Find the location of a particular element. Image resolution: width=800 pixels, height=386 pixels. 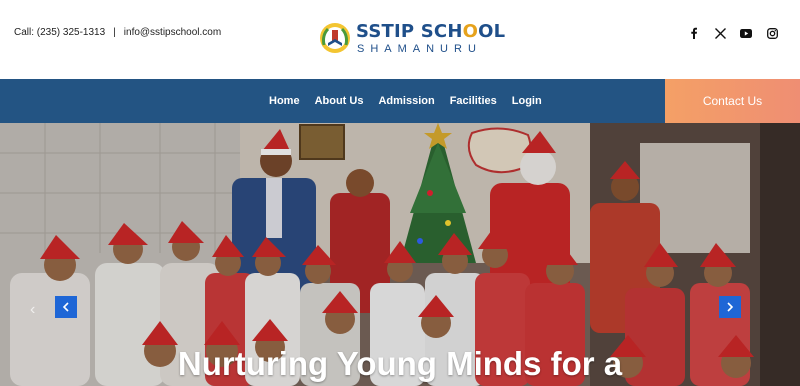

school-emblem-icon is located at coordinates (335, 38).